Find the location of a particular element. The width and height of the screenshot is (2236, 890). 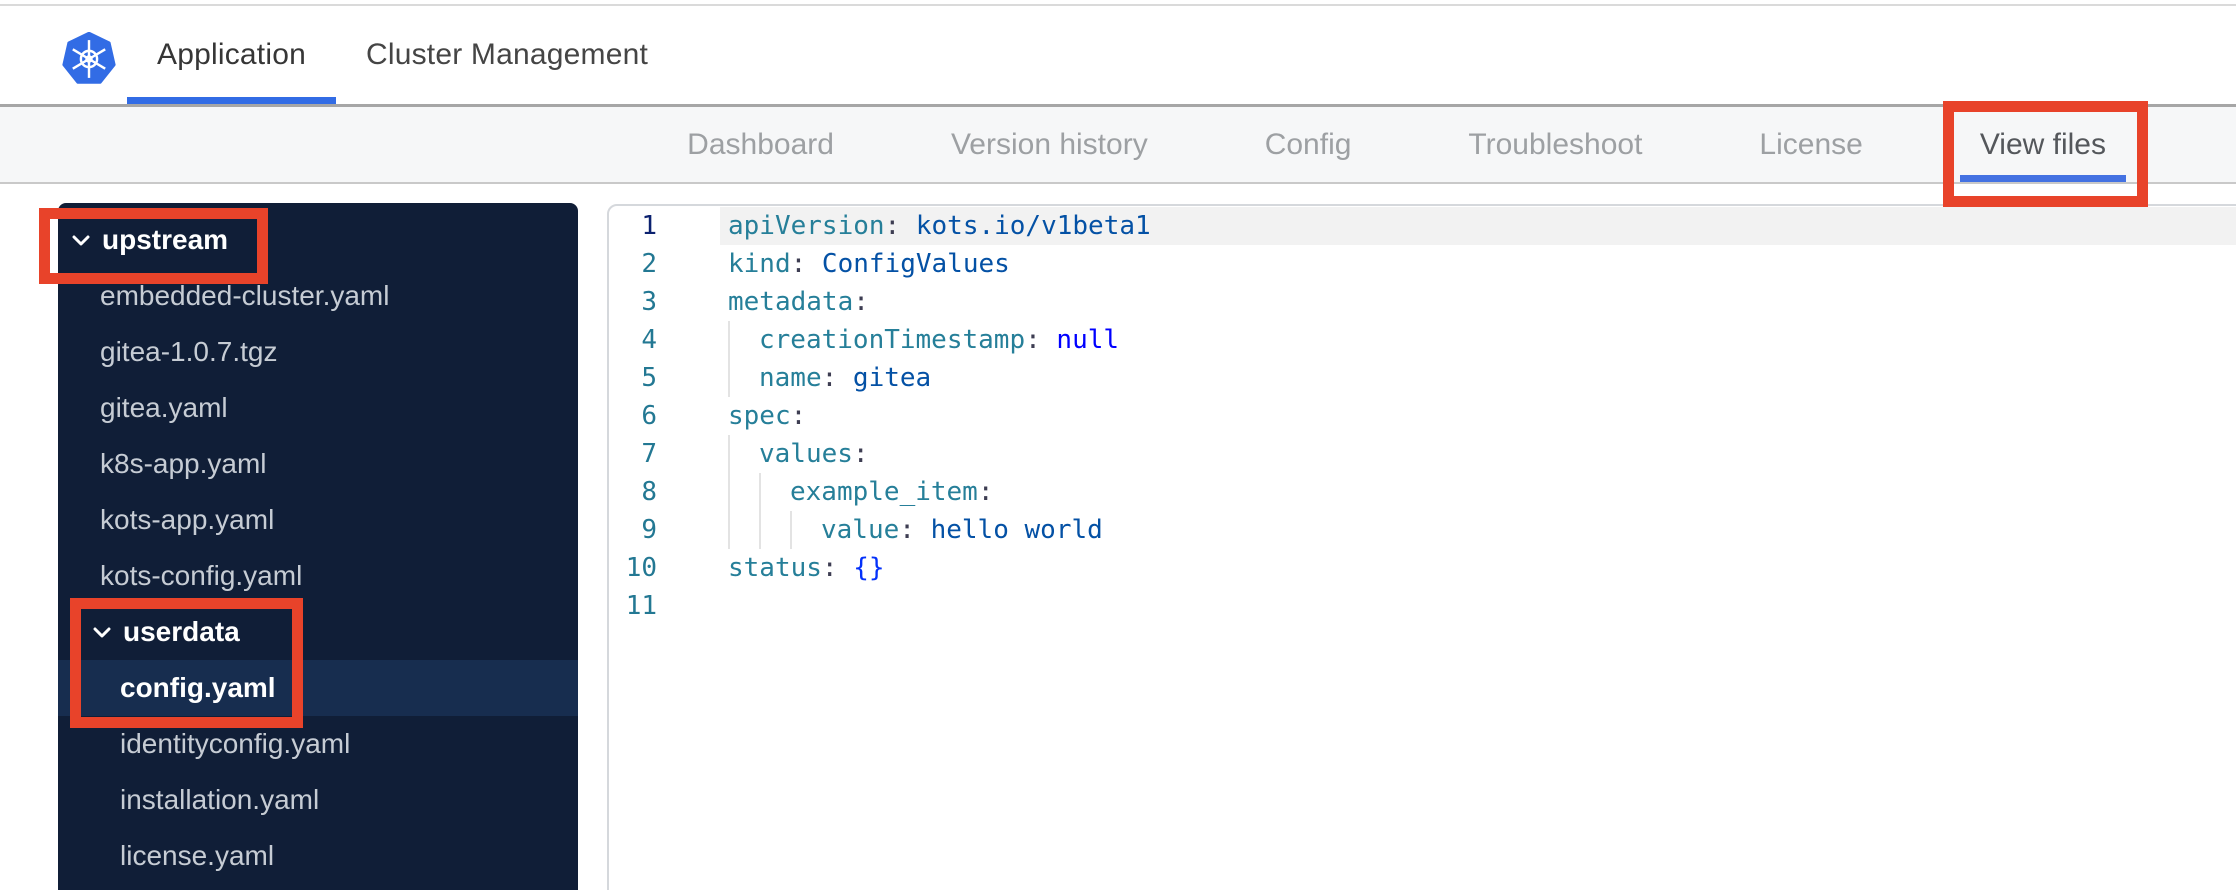

tree-item-installation-yaml: installation.yaml is located at coordinates (318, 800).